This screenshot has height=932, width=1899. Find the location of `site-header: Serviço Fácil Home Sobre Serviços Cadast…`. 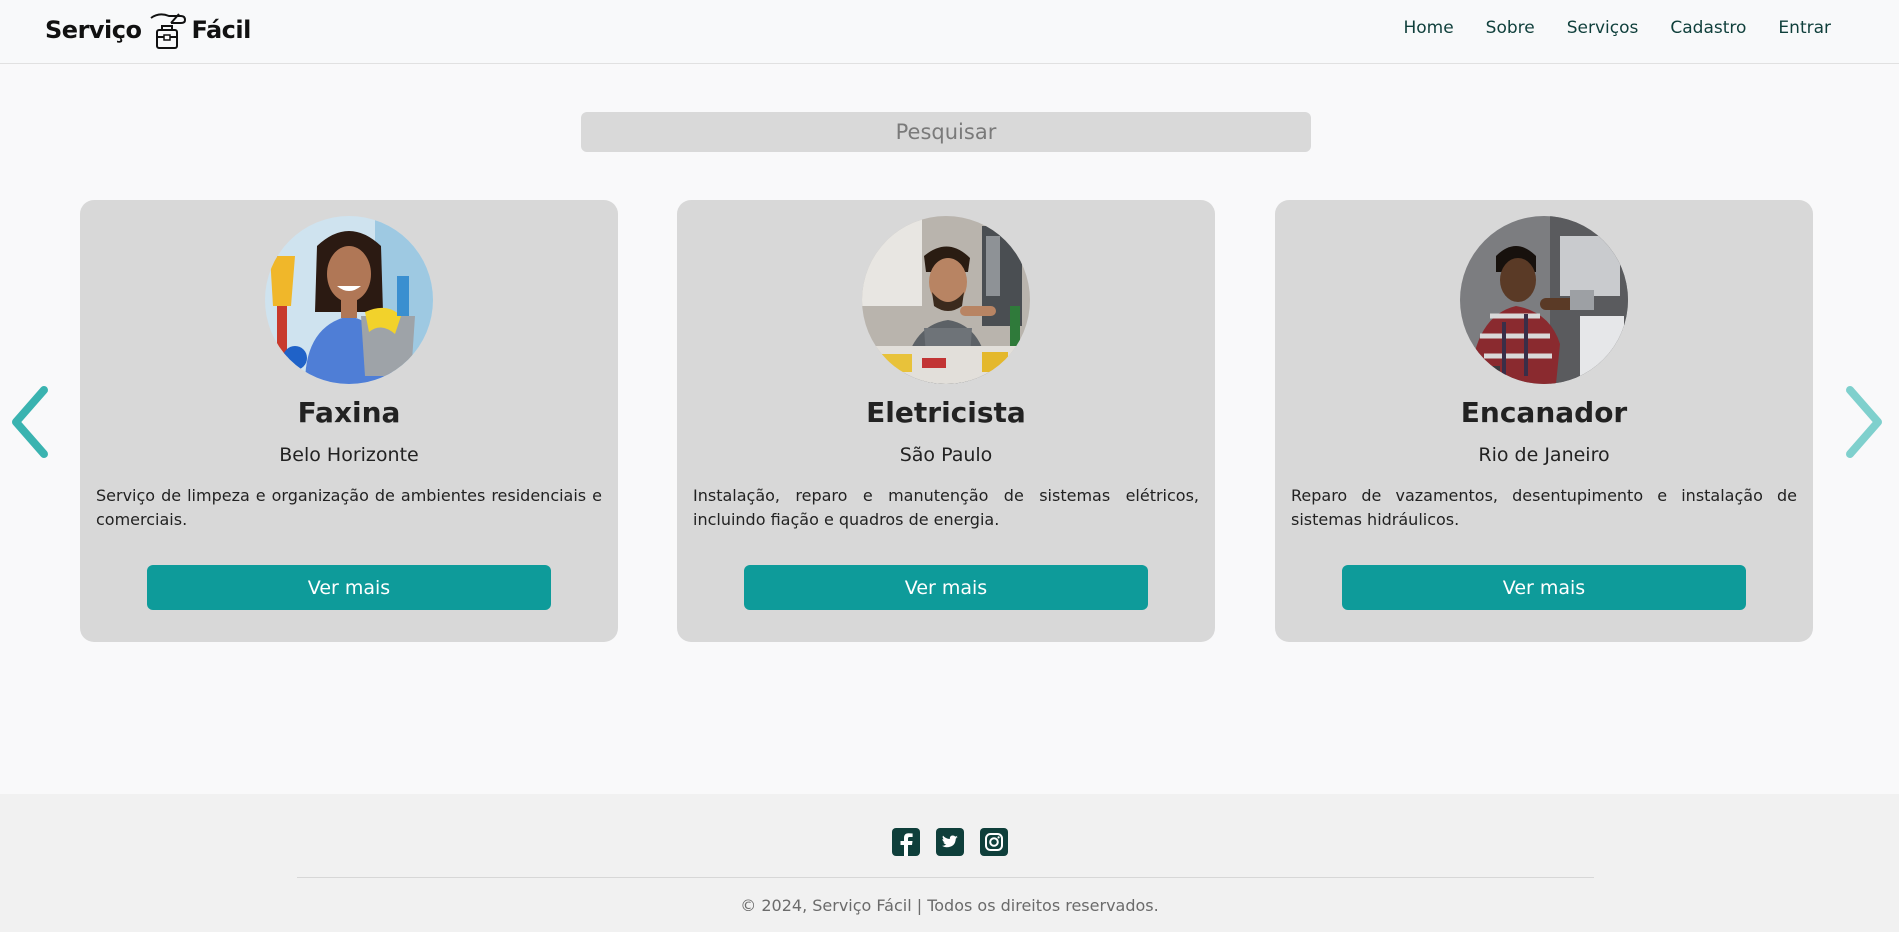

site-header: Serviço Fácil Home Sobre Serviços Cadast… is located at coordinates (949, 32).